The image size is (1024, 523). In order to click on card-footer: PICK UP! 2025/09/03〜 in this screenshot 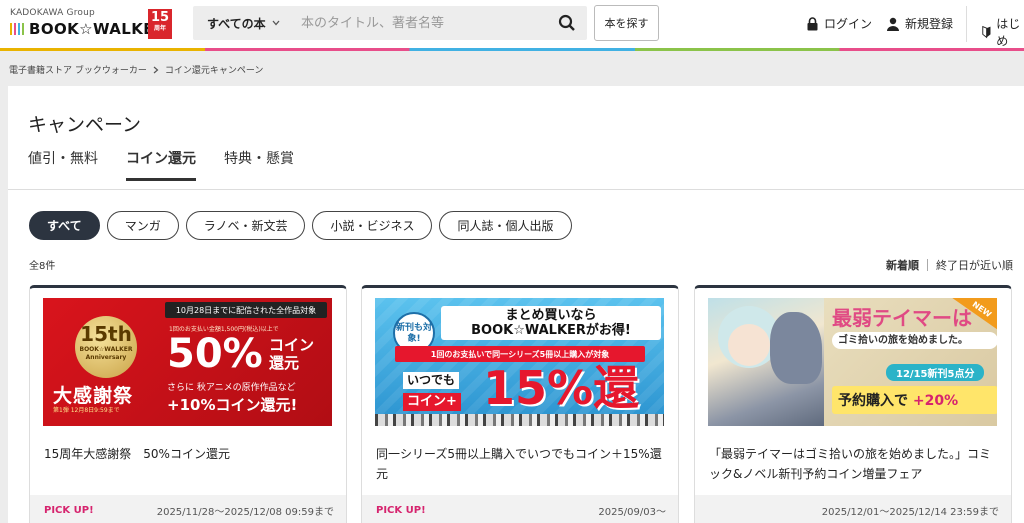, I will do `click(520, 509)`.